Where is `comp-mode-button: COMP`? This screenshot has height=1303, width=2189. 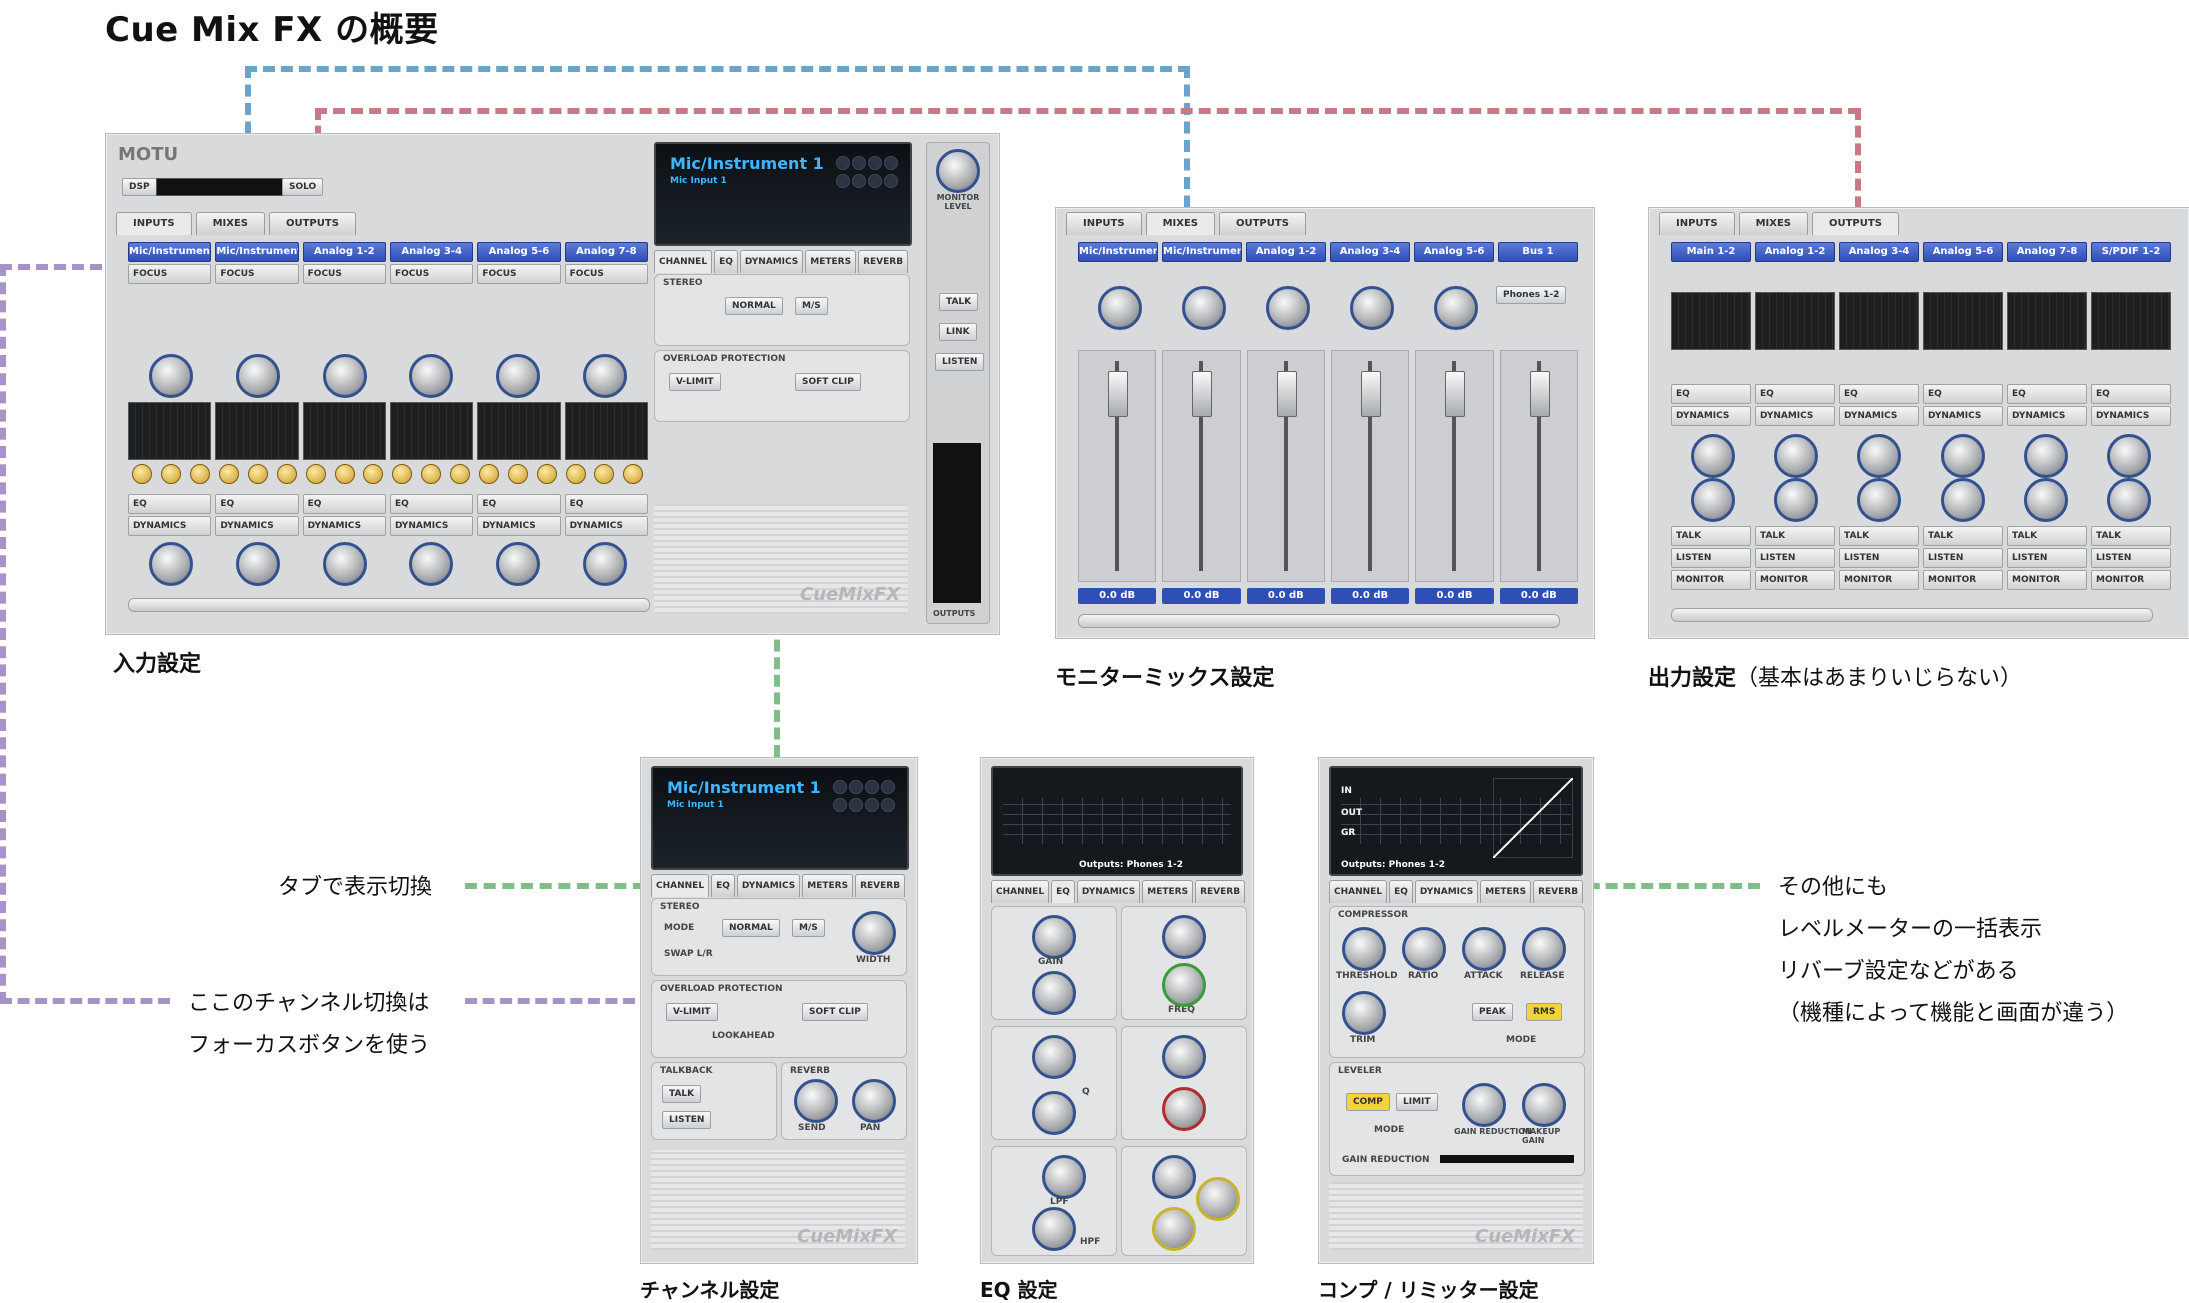 comp-mode-button: COMP is located at coordinates (1368, 1102).